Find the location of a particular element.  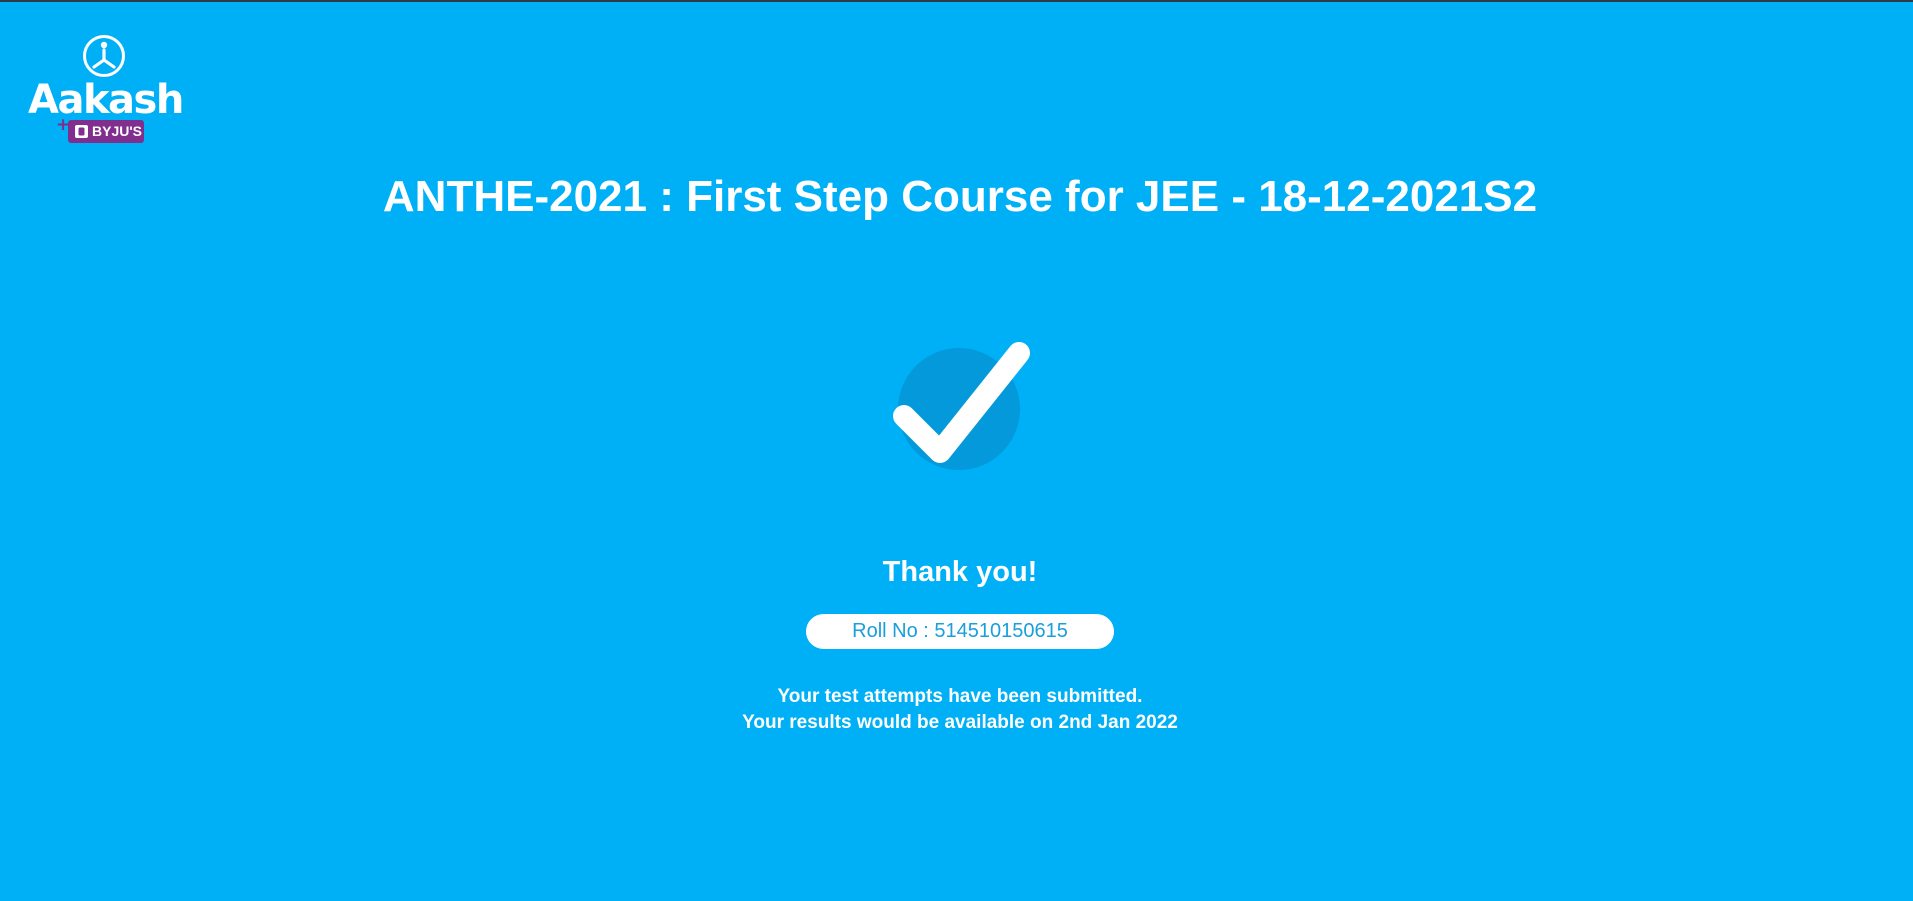

aakash-byjus-logo: Aakash + BYJU'S is located at coordinates (108, 89).